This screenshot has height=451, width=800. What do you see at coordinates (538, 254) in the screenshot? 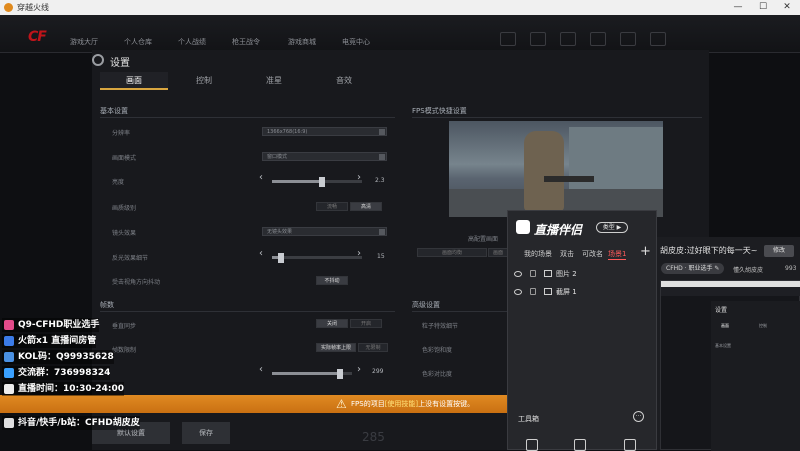
I see `scene-tab-mine: 我的场景` at bounding box center [538, 254].